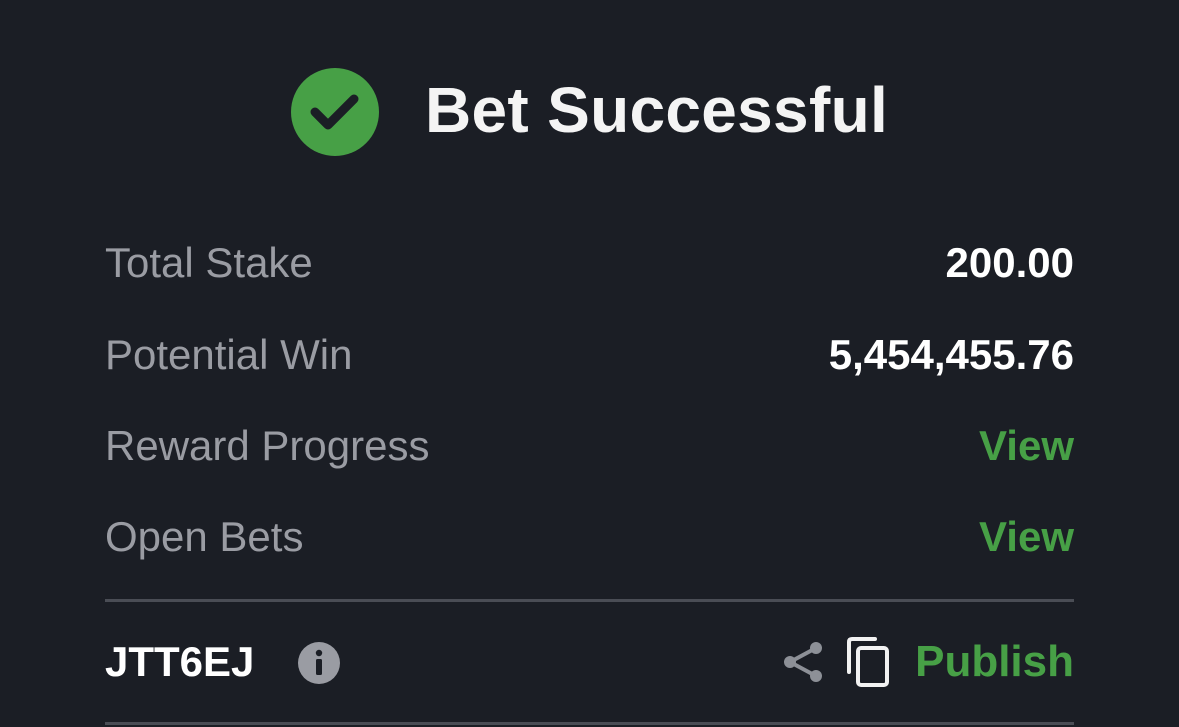  What do you see at coordinates (589, 662) in the screenshot?
I see `booking-code-bar: JTT6EJ Publish` at bounding box center [589, 662].